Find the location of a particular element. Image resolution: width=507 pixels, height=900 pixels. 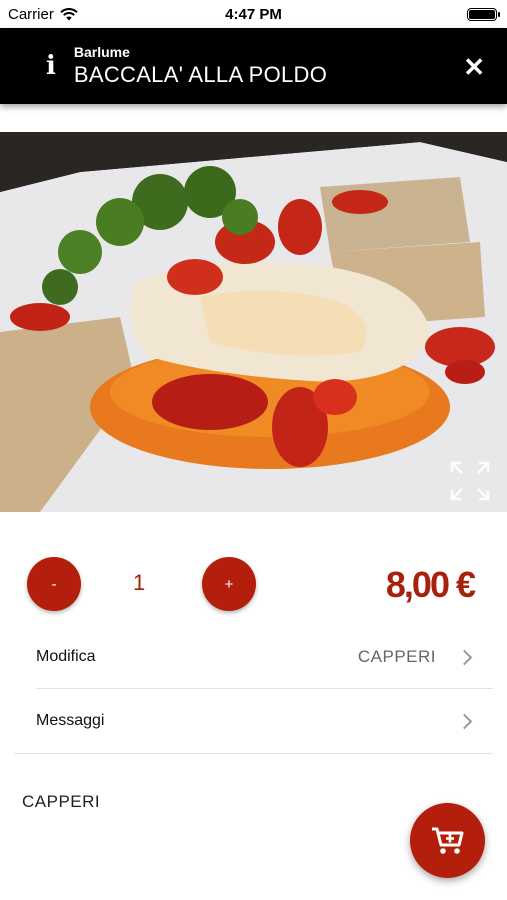

header-text: Barlume BACCALA' ALLA POLDO is located at coordinates (200, 66).